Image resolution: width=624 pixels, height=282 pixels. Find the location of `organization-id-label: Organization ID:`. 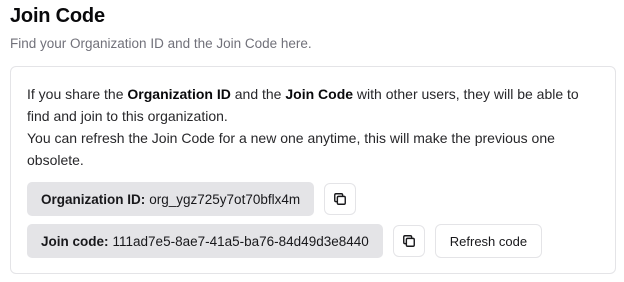

organization-id-label: Organization ID: is located at coordinates (93, 199).